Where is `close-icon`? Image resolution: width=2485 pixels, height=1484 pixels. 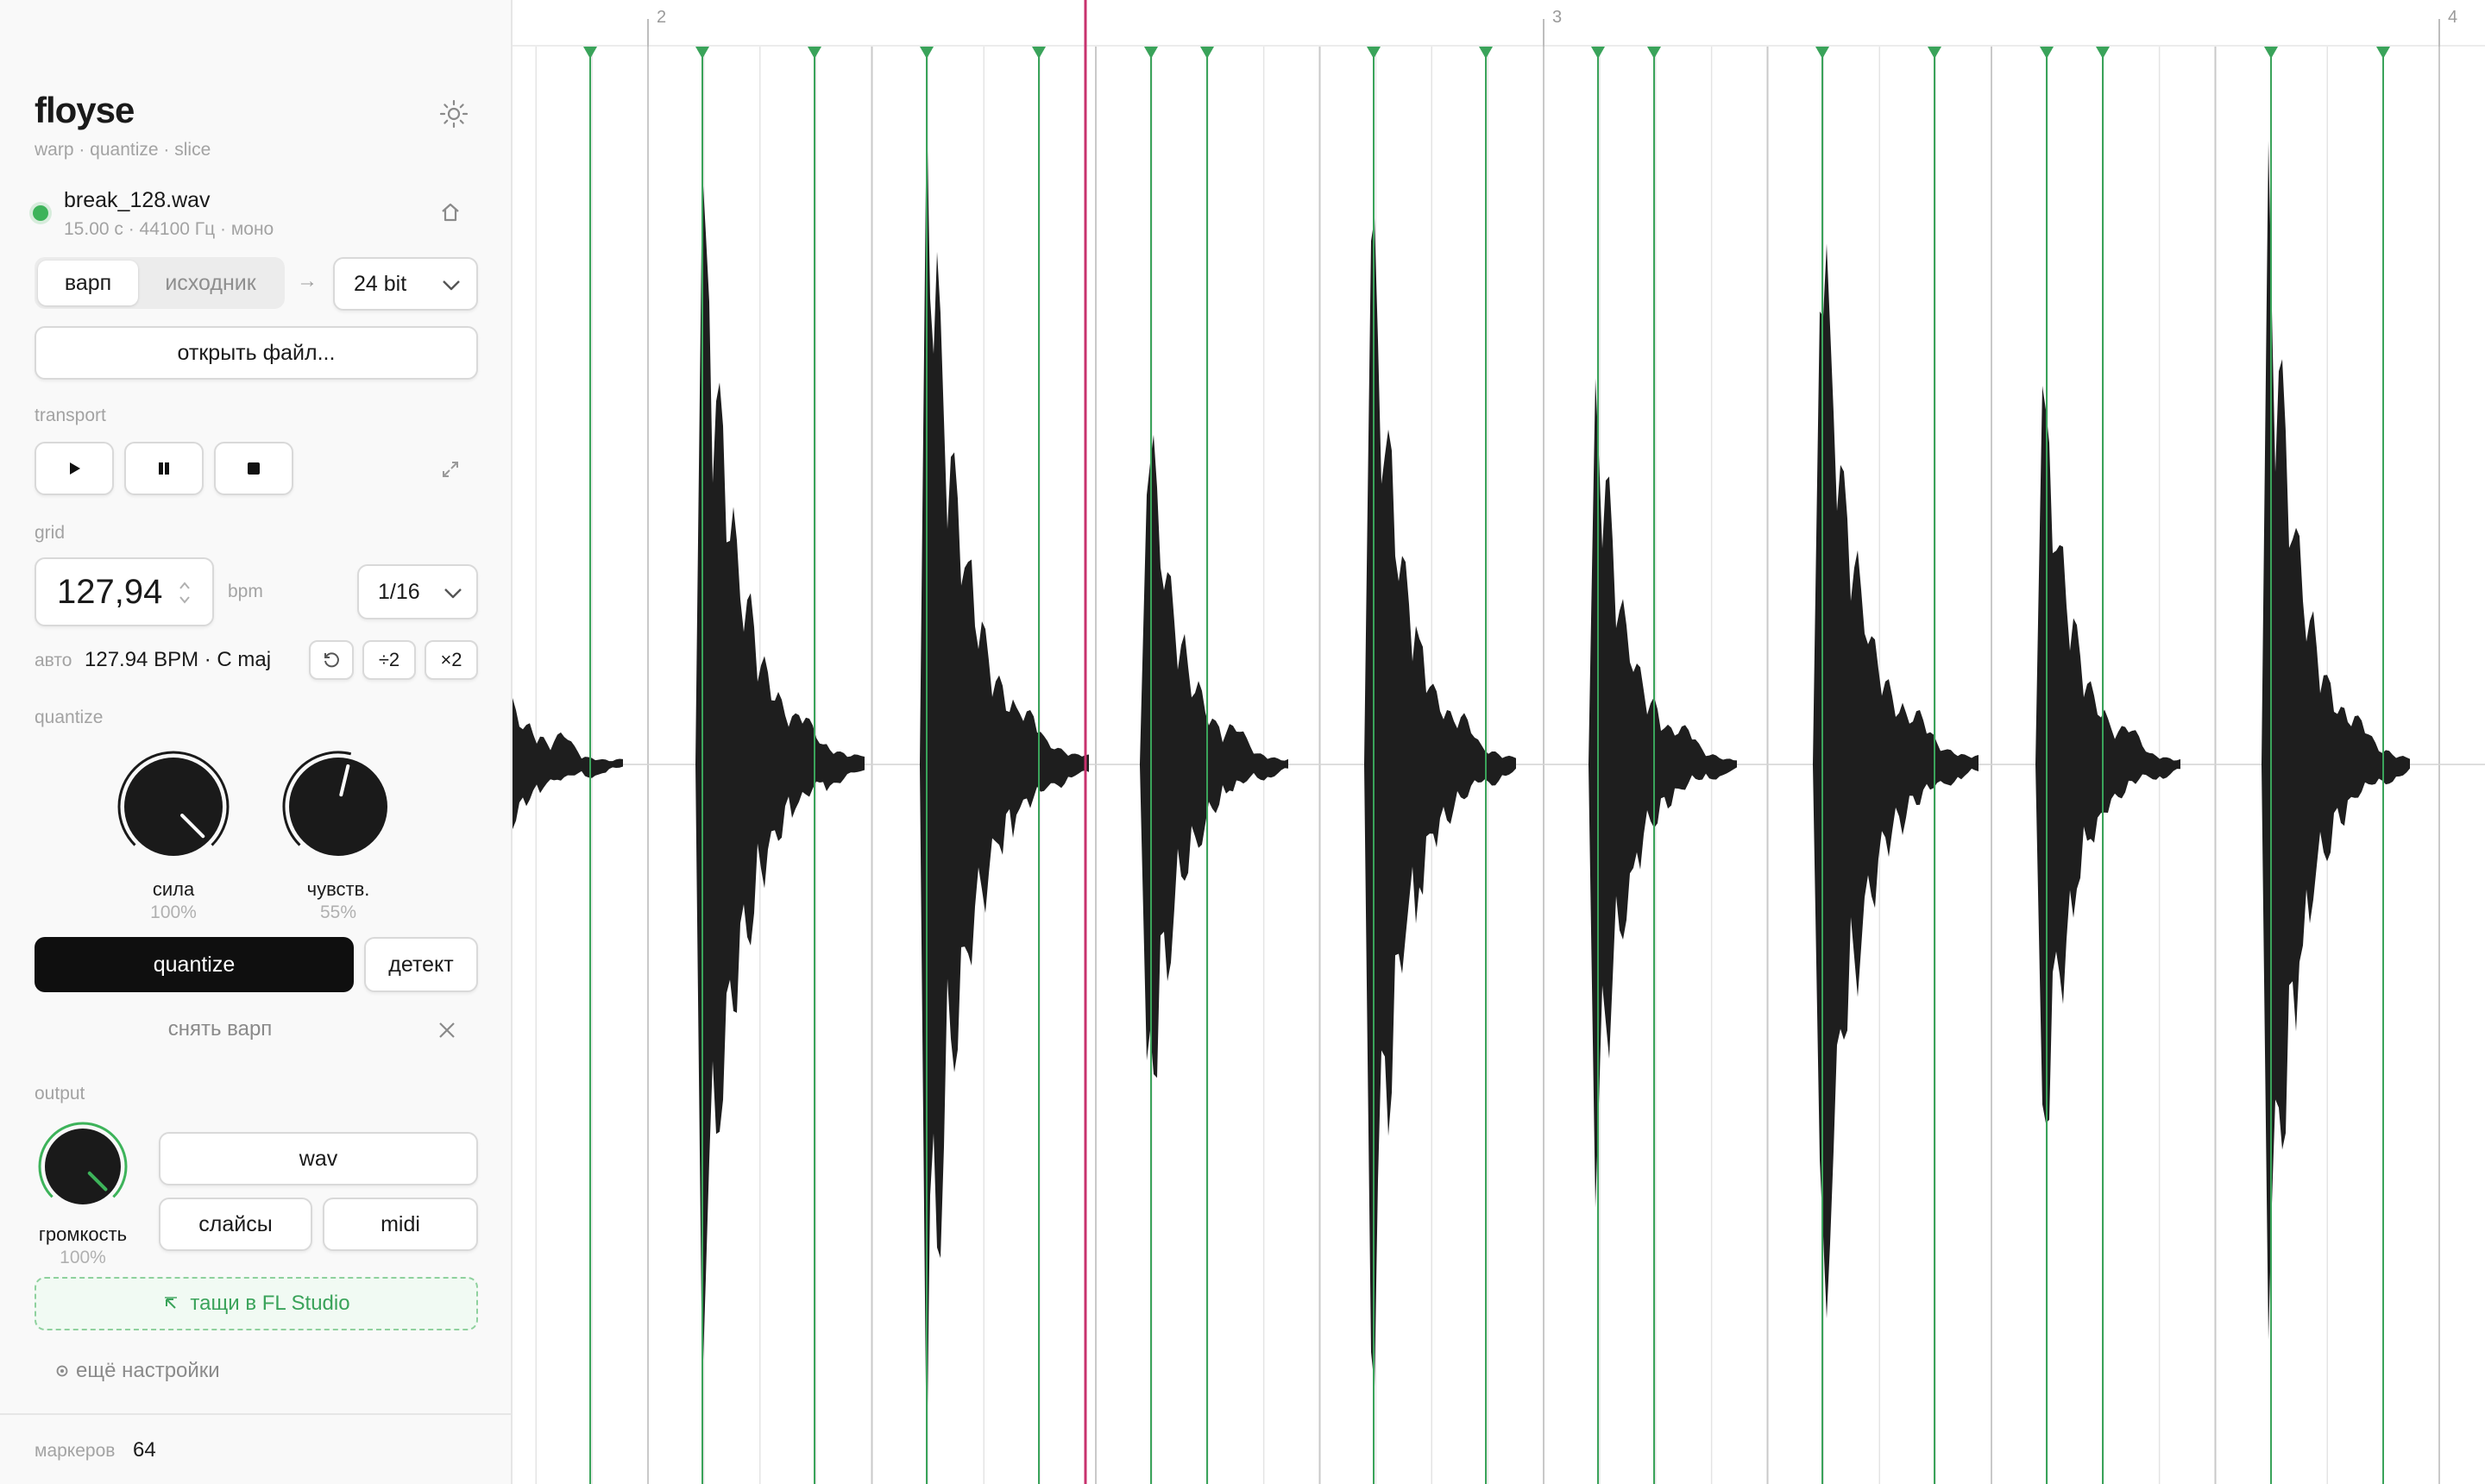 close-icon is located at coordinates (447, 1030).